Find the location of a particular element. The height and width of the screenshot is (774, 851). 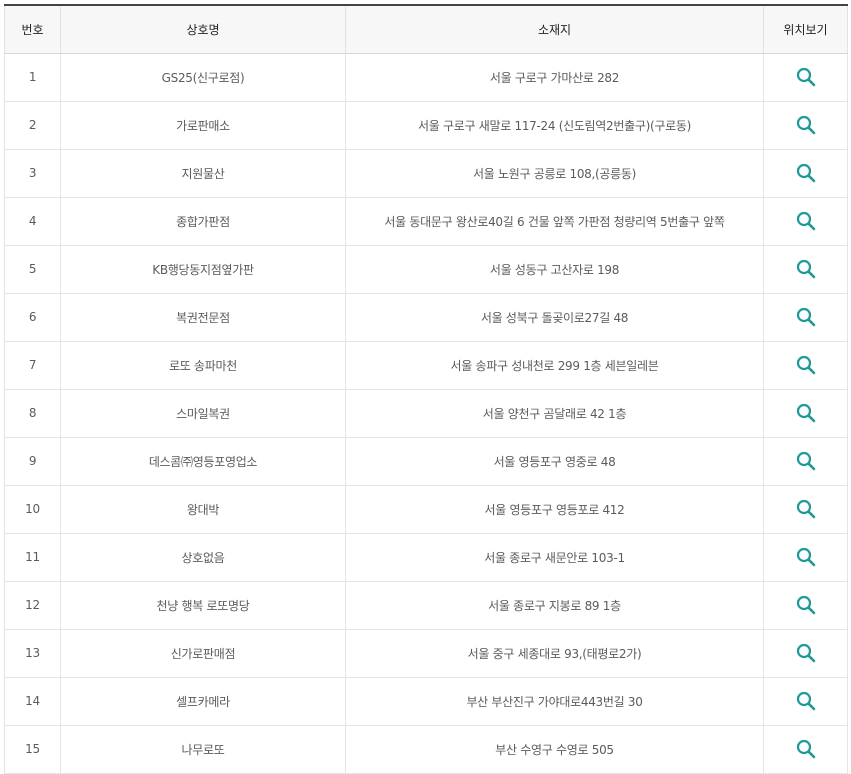

table-row: 7 로또 송파마천 서울 송파구 성내천로 299 1층 세븐일레븐 is located at coordinates (426, 365).